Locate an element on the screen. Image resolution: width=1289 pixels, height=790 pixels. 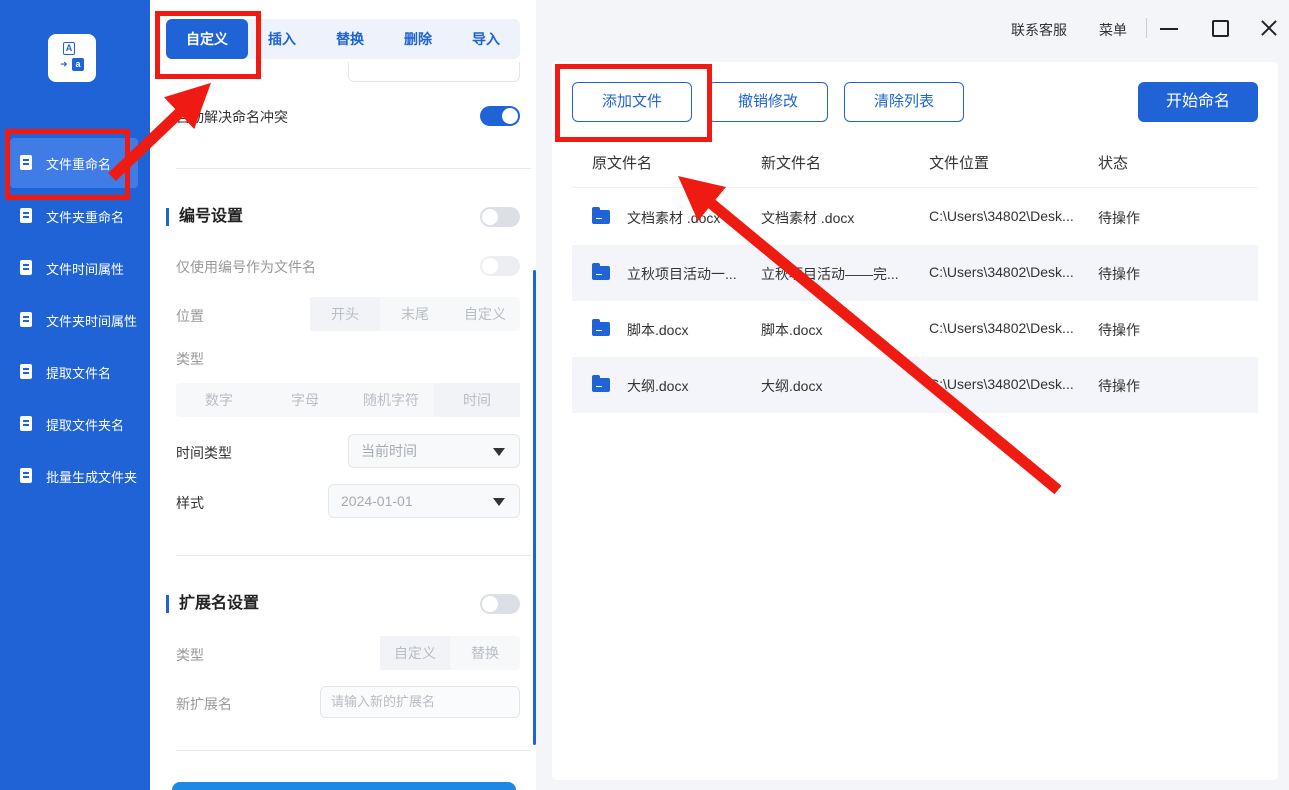
folders-batch-icon is located at coordinates (27, 476).